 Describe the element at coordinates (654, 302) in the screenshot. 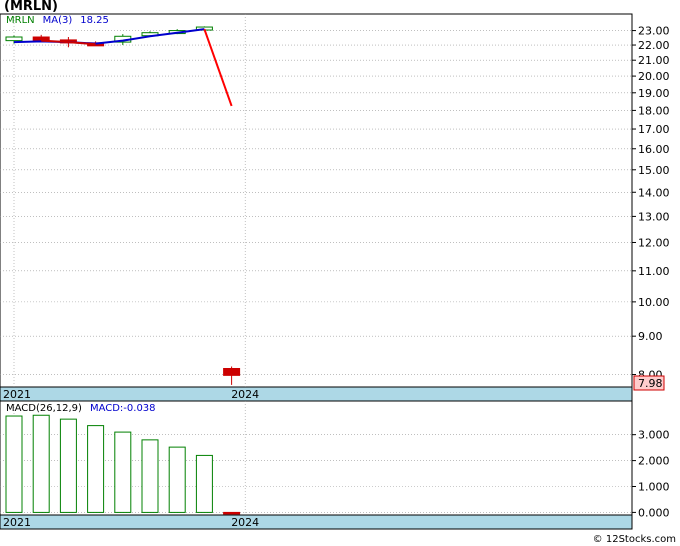

I see `price-tick-label: 10.00` at that location.